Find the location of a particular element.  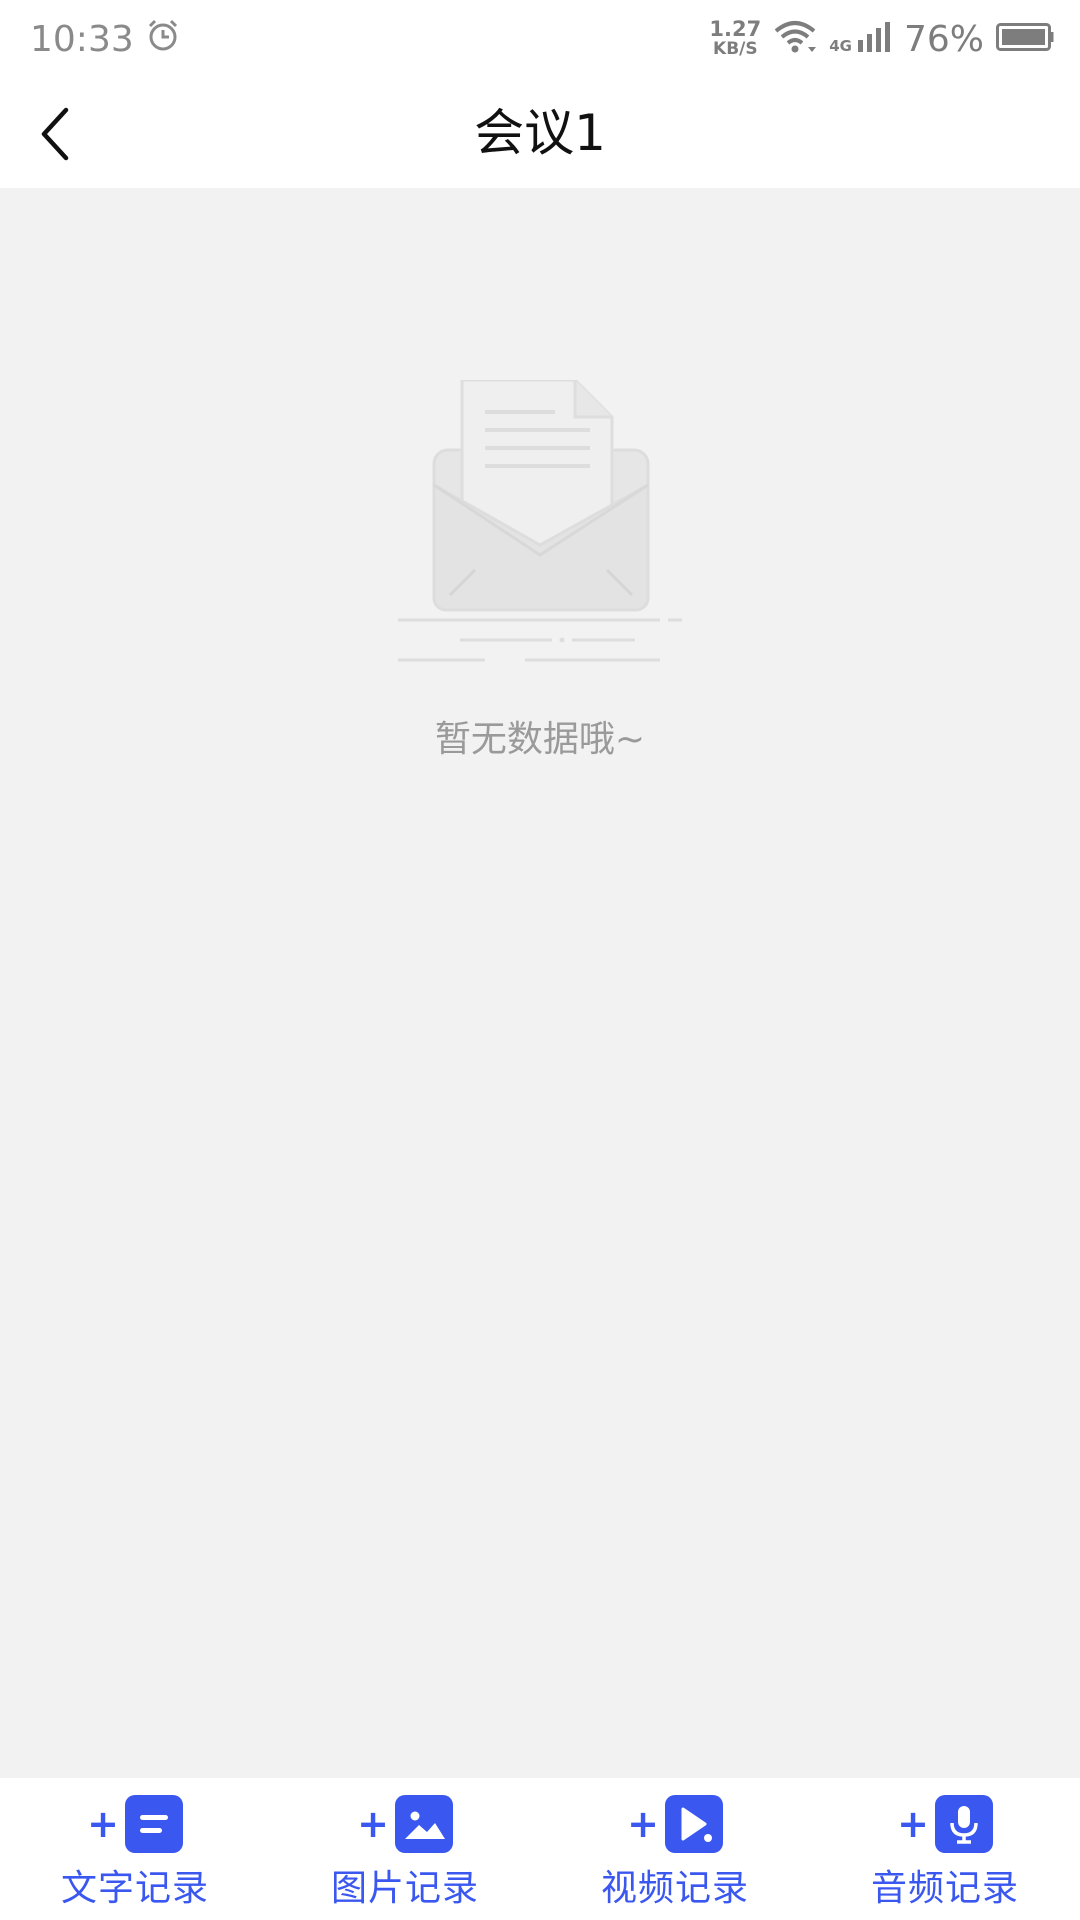

audio-record-icon is located at coordinates (963, 1824).